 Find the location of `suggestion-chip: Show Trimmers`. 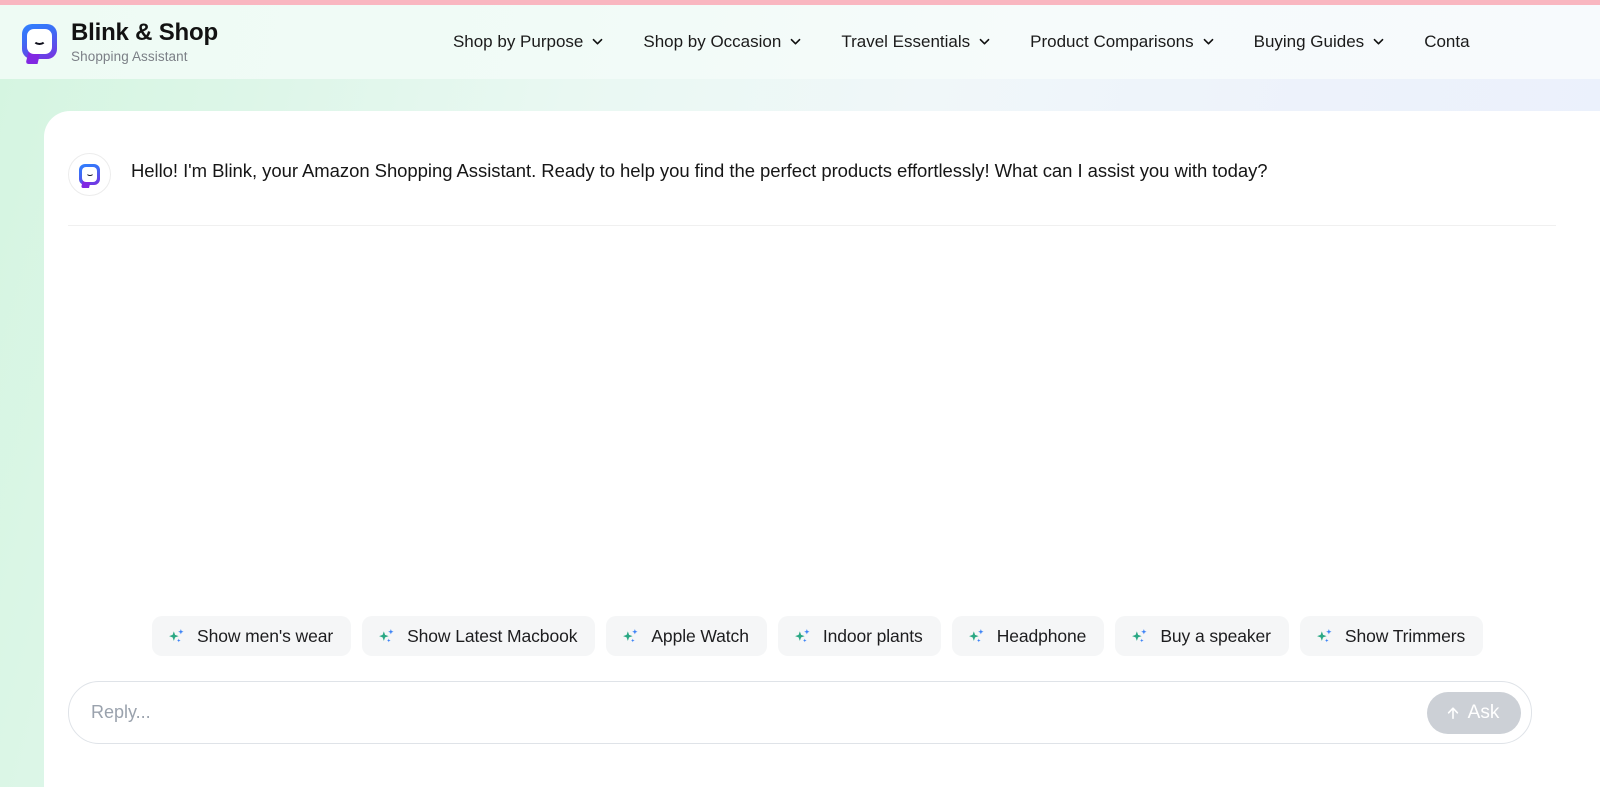

suggestion-chip: Show Trimmers is located at coordinates (1391, 636).